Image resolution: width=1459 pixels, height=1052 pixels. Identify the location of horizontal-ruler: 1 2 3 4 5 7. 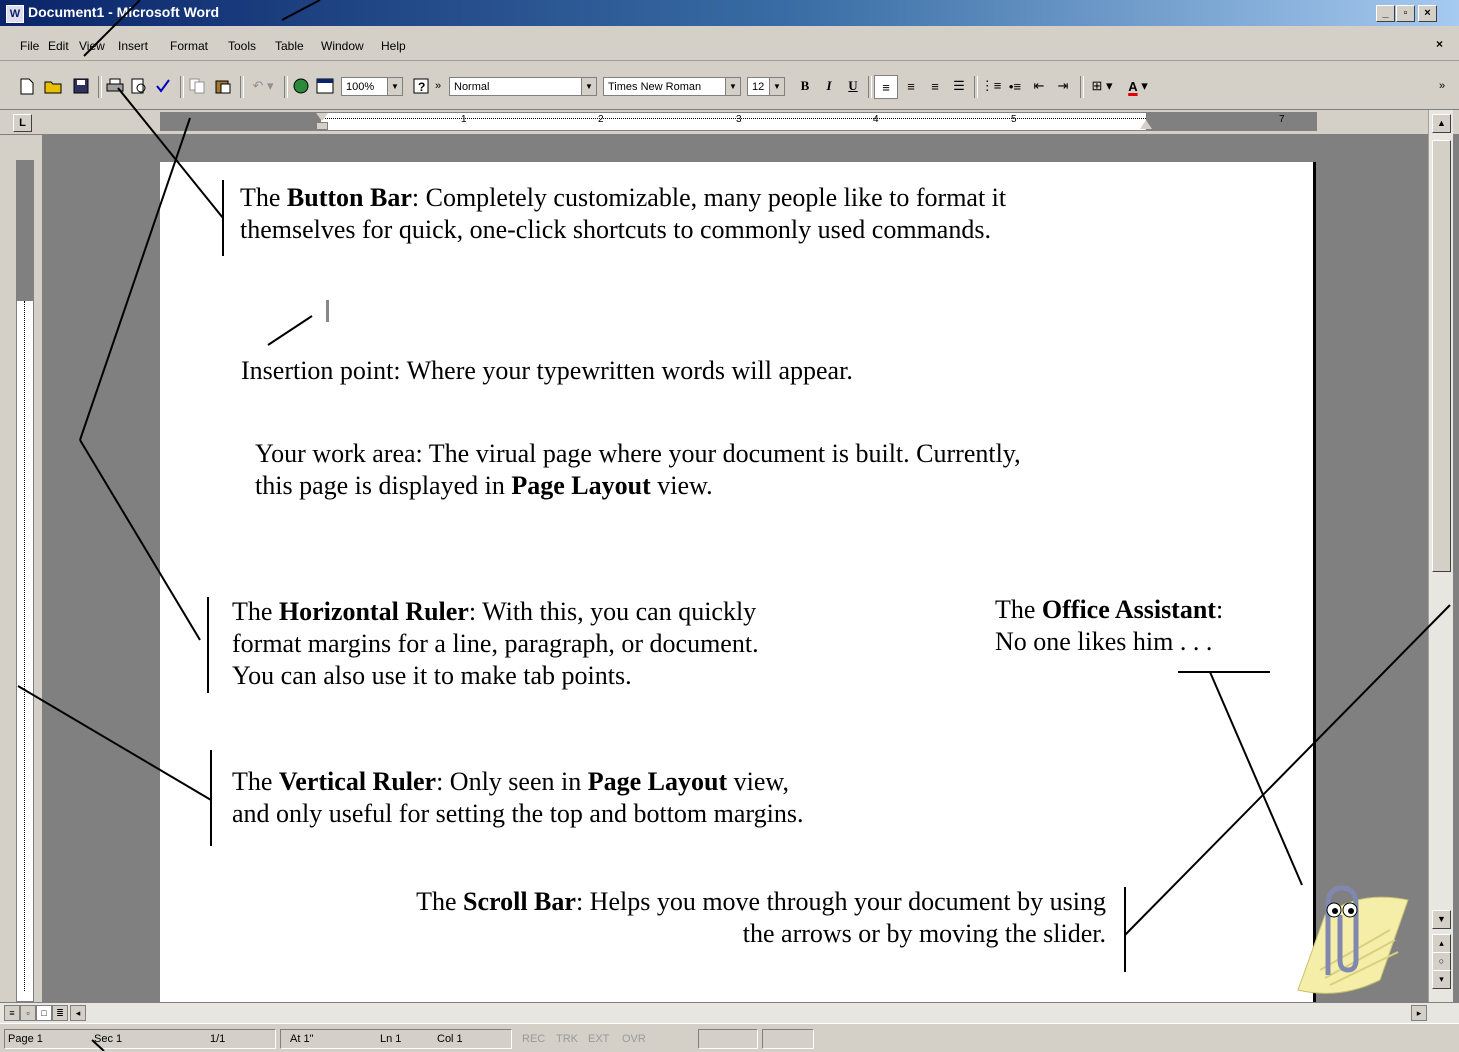
(738, 121).